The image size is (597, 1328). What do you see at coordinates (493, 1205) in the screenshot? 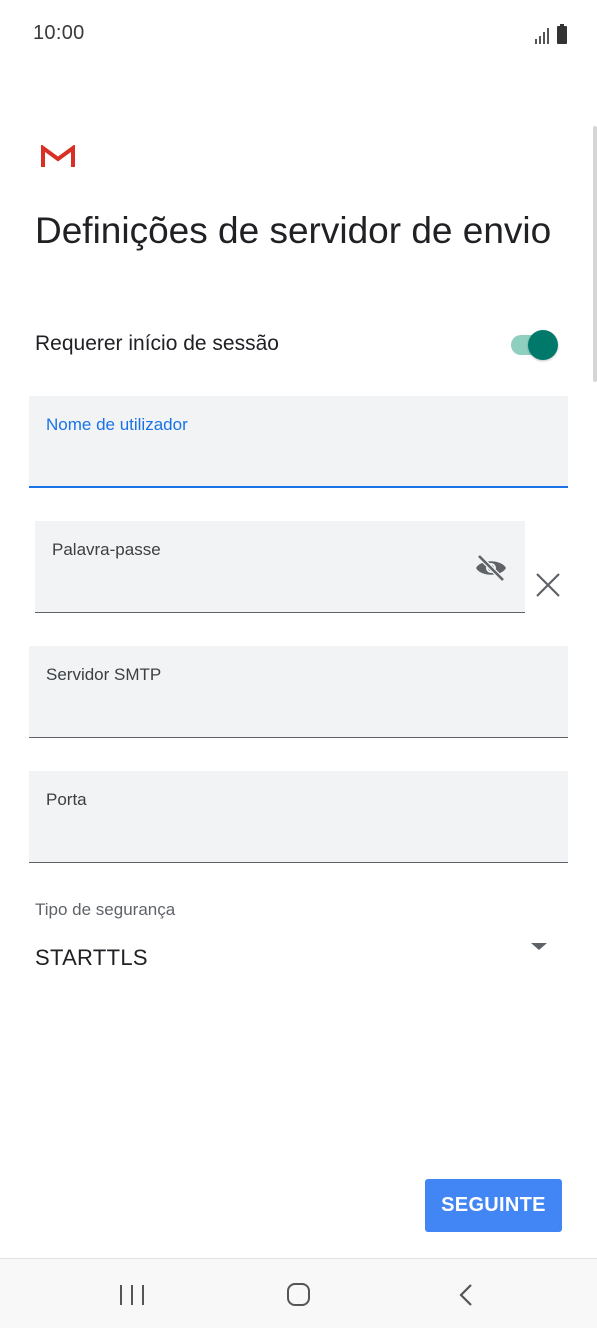
I see `next-button: SEGUINTE` at bounding box center [493, 1205].